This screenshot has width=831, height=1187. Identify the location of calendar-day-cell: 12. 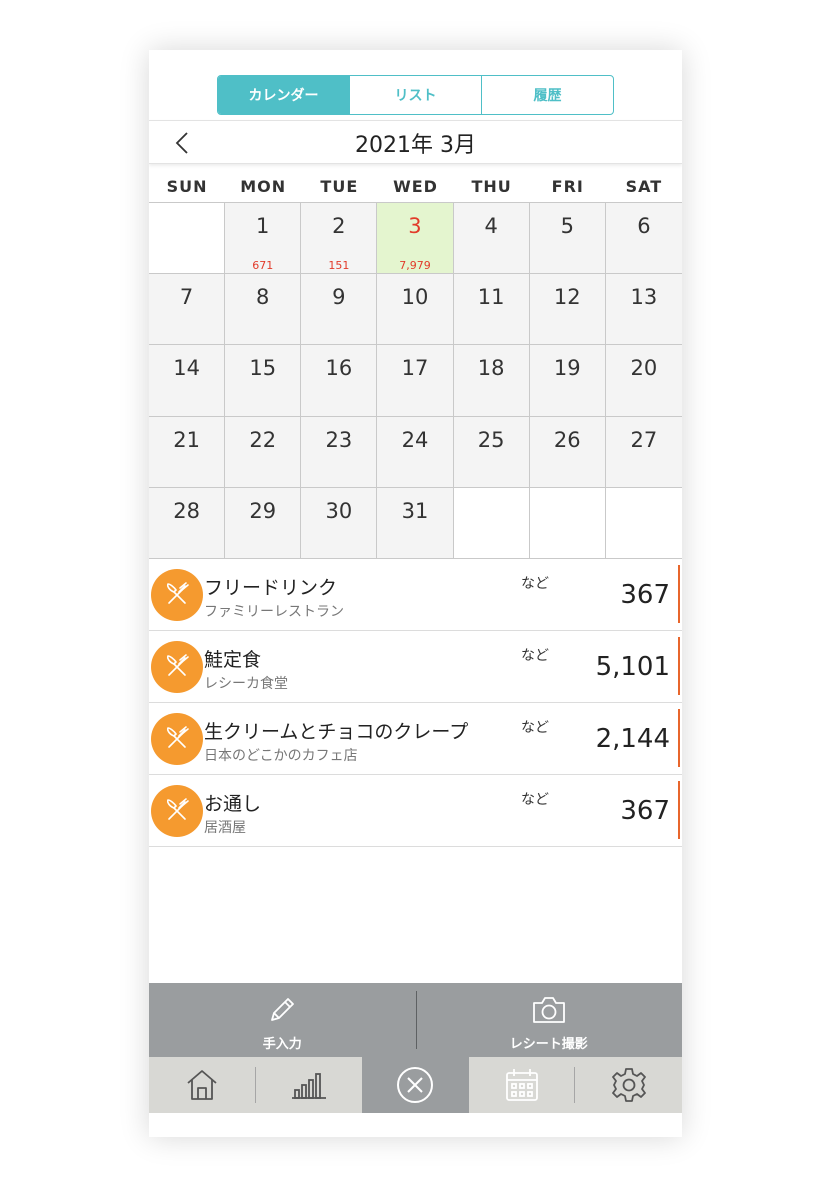
(567, 310).